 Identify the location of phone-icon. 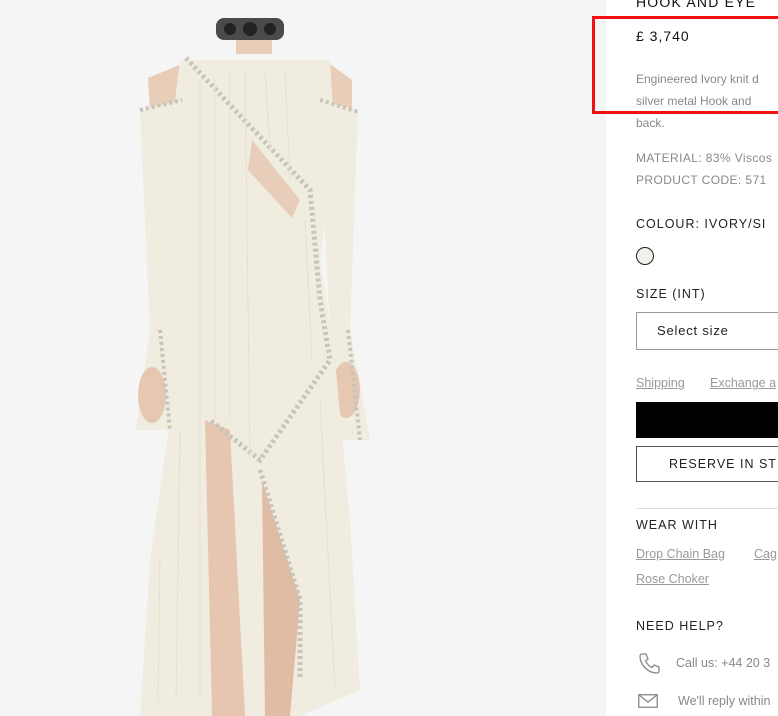
(649, 665).